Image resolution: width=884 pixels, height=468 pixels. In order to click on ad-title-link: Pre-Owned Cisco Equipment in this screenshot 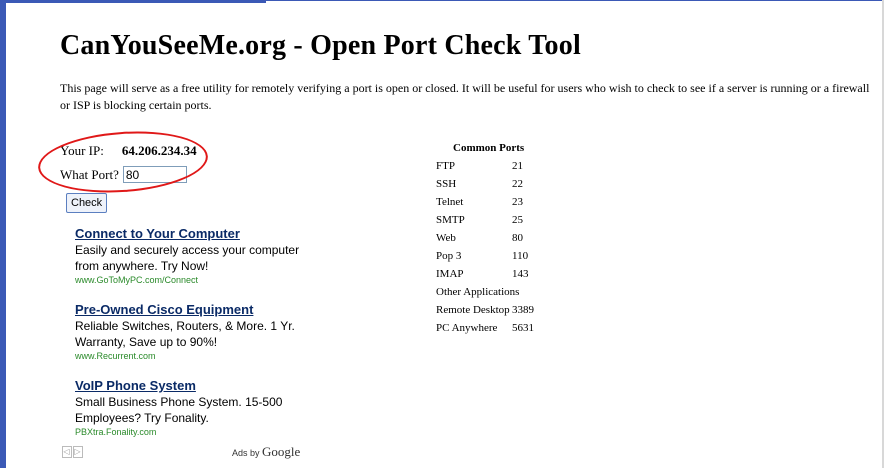, I will do `click(195, 310)`.